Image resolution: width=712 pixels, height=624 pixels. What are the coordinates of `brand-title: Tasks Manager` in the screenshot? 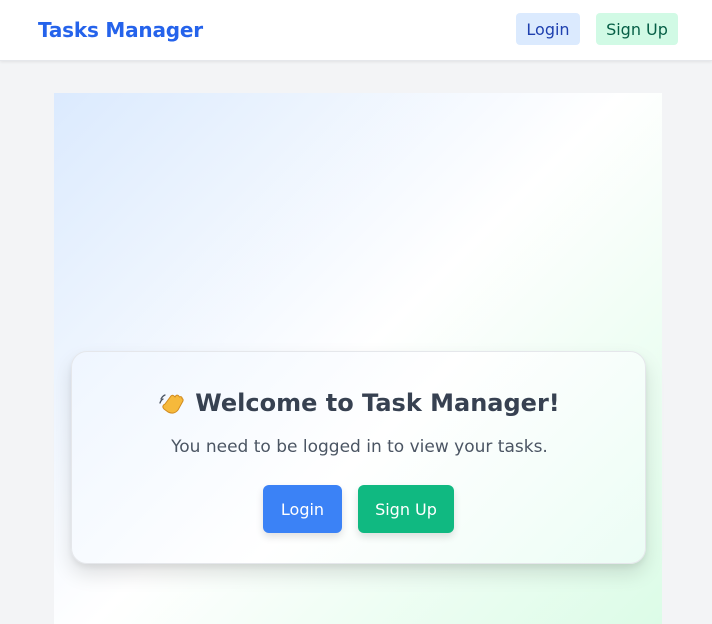 It's located at (120, 30).